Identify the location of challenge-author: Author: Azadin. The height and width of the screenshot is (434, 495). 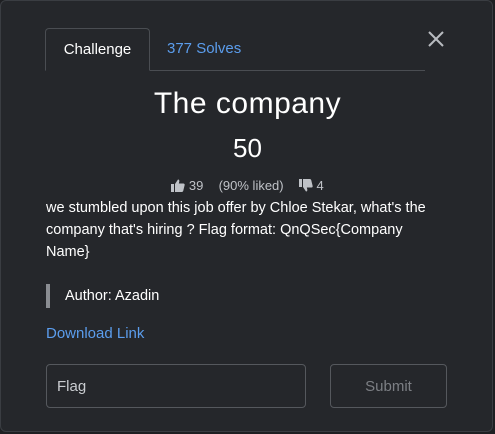
(102, 296).